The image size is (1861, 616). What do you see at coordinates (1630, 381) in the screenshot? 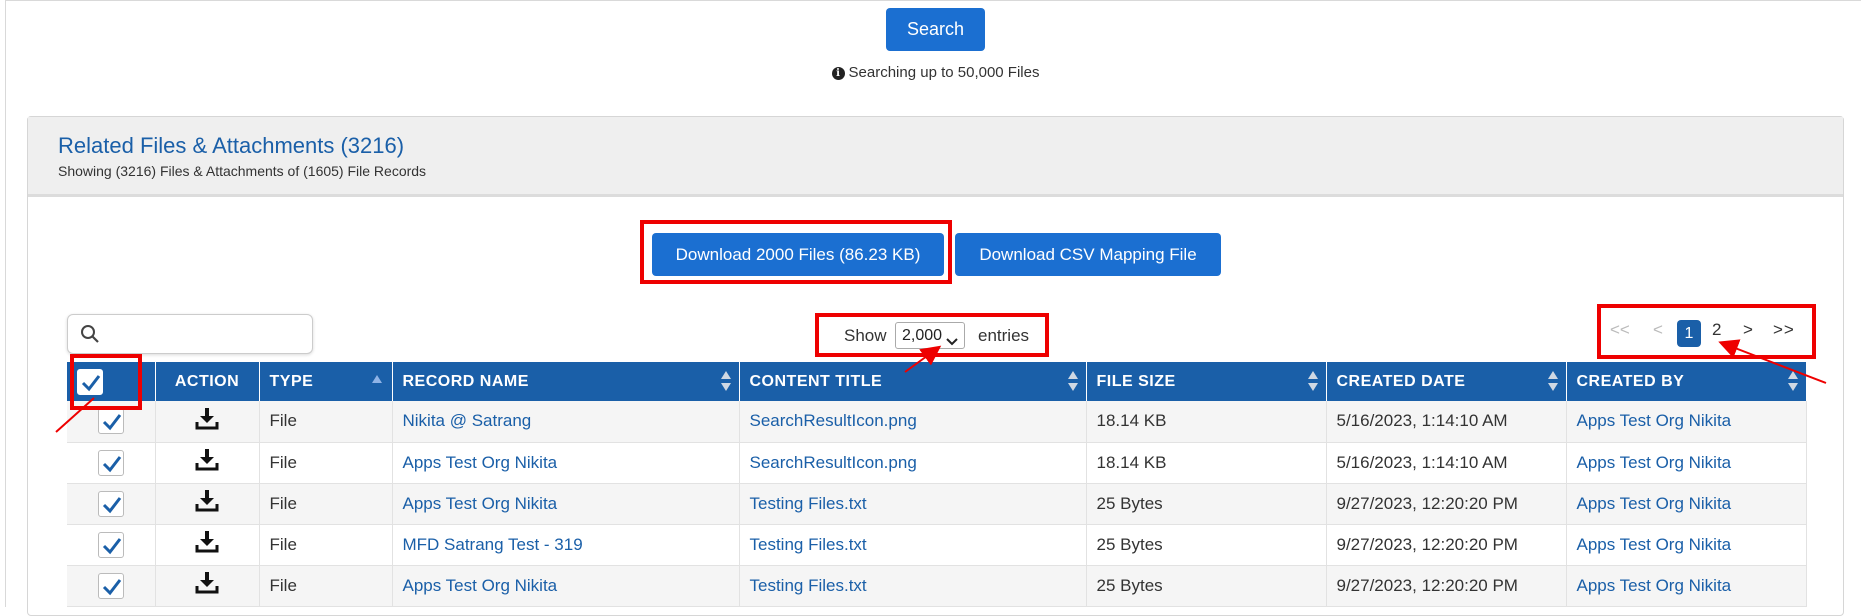
I see `header-created-by-label: CREATED BY` at bounding box center [1630, 381].